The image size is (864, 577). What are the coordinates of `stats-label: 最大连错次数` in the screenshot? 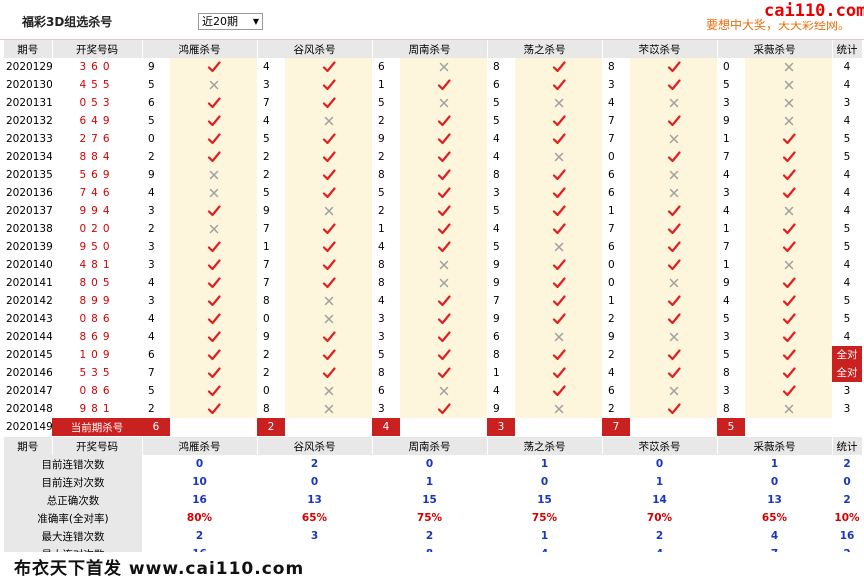 It's located at (73, 536).